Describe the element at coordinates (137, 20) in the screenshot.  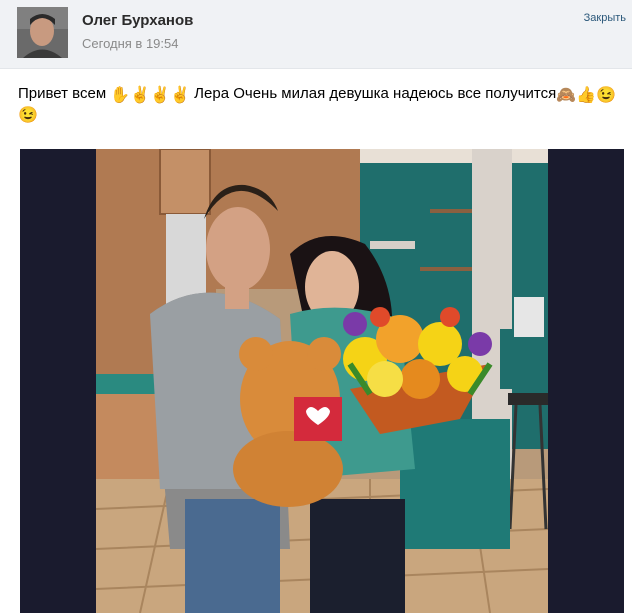
I see `author-name: Олег Бурханов` at that location.